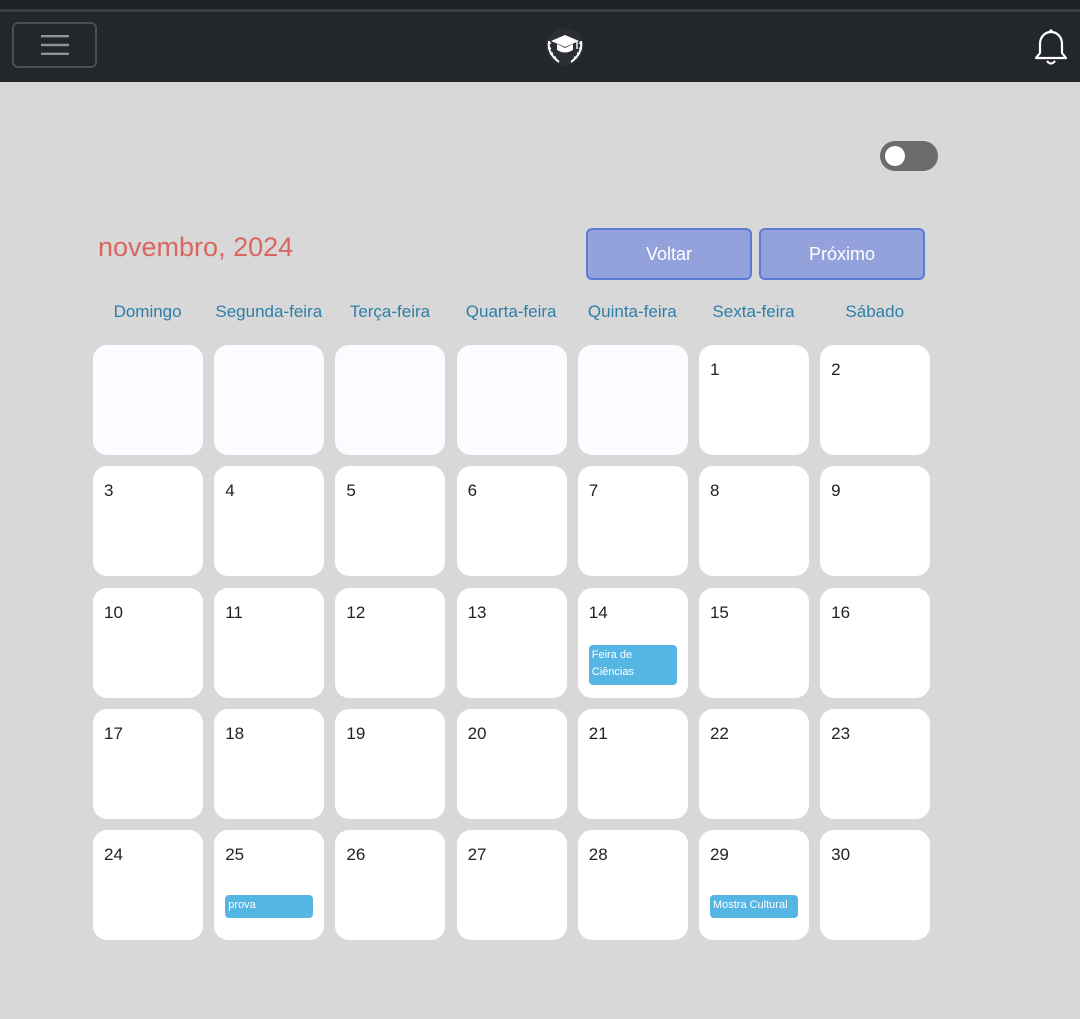  I want to click on graduation-cap-logo-icon, so click(565, 47).